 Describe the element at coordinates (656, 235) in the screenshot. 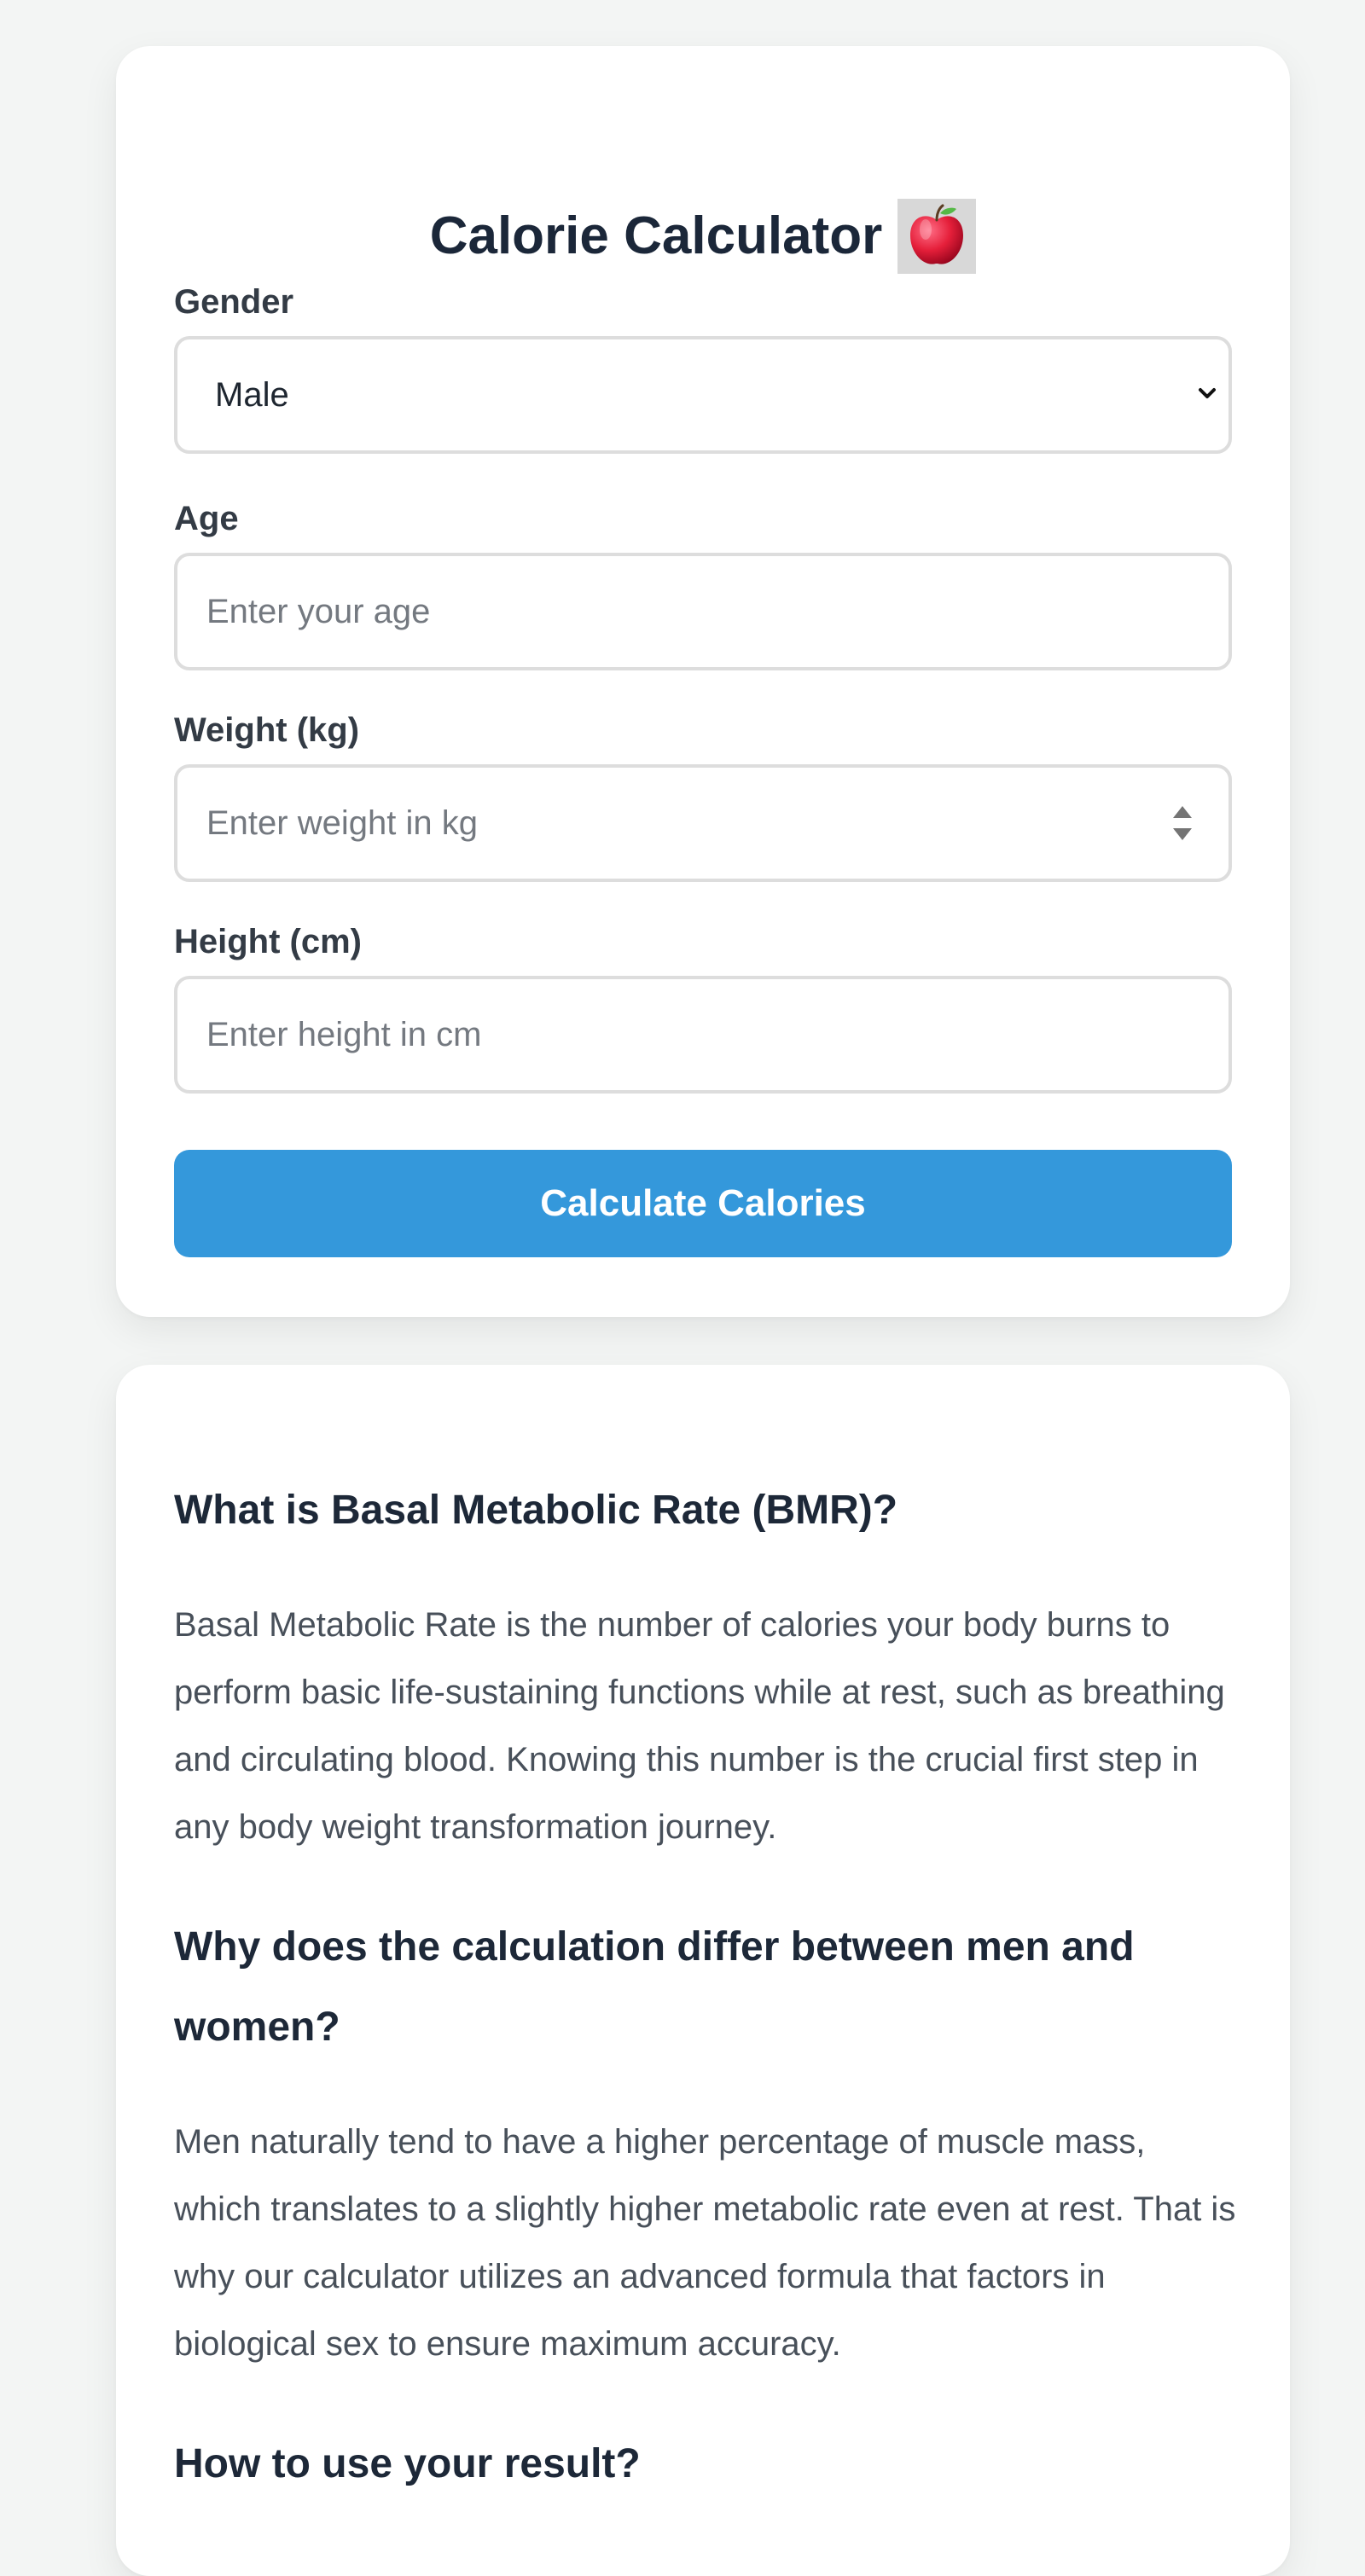

I see `page-title: Calorie Calculator` at that location.